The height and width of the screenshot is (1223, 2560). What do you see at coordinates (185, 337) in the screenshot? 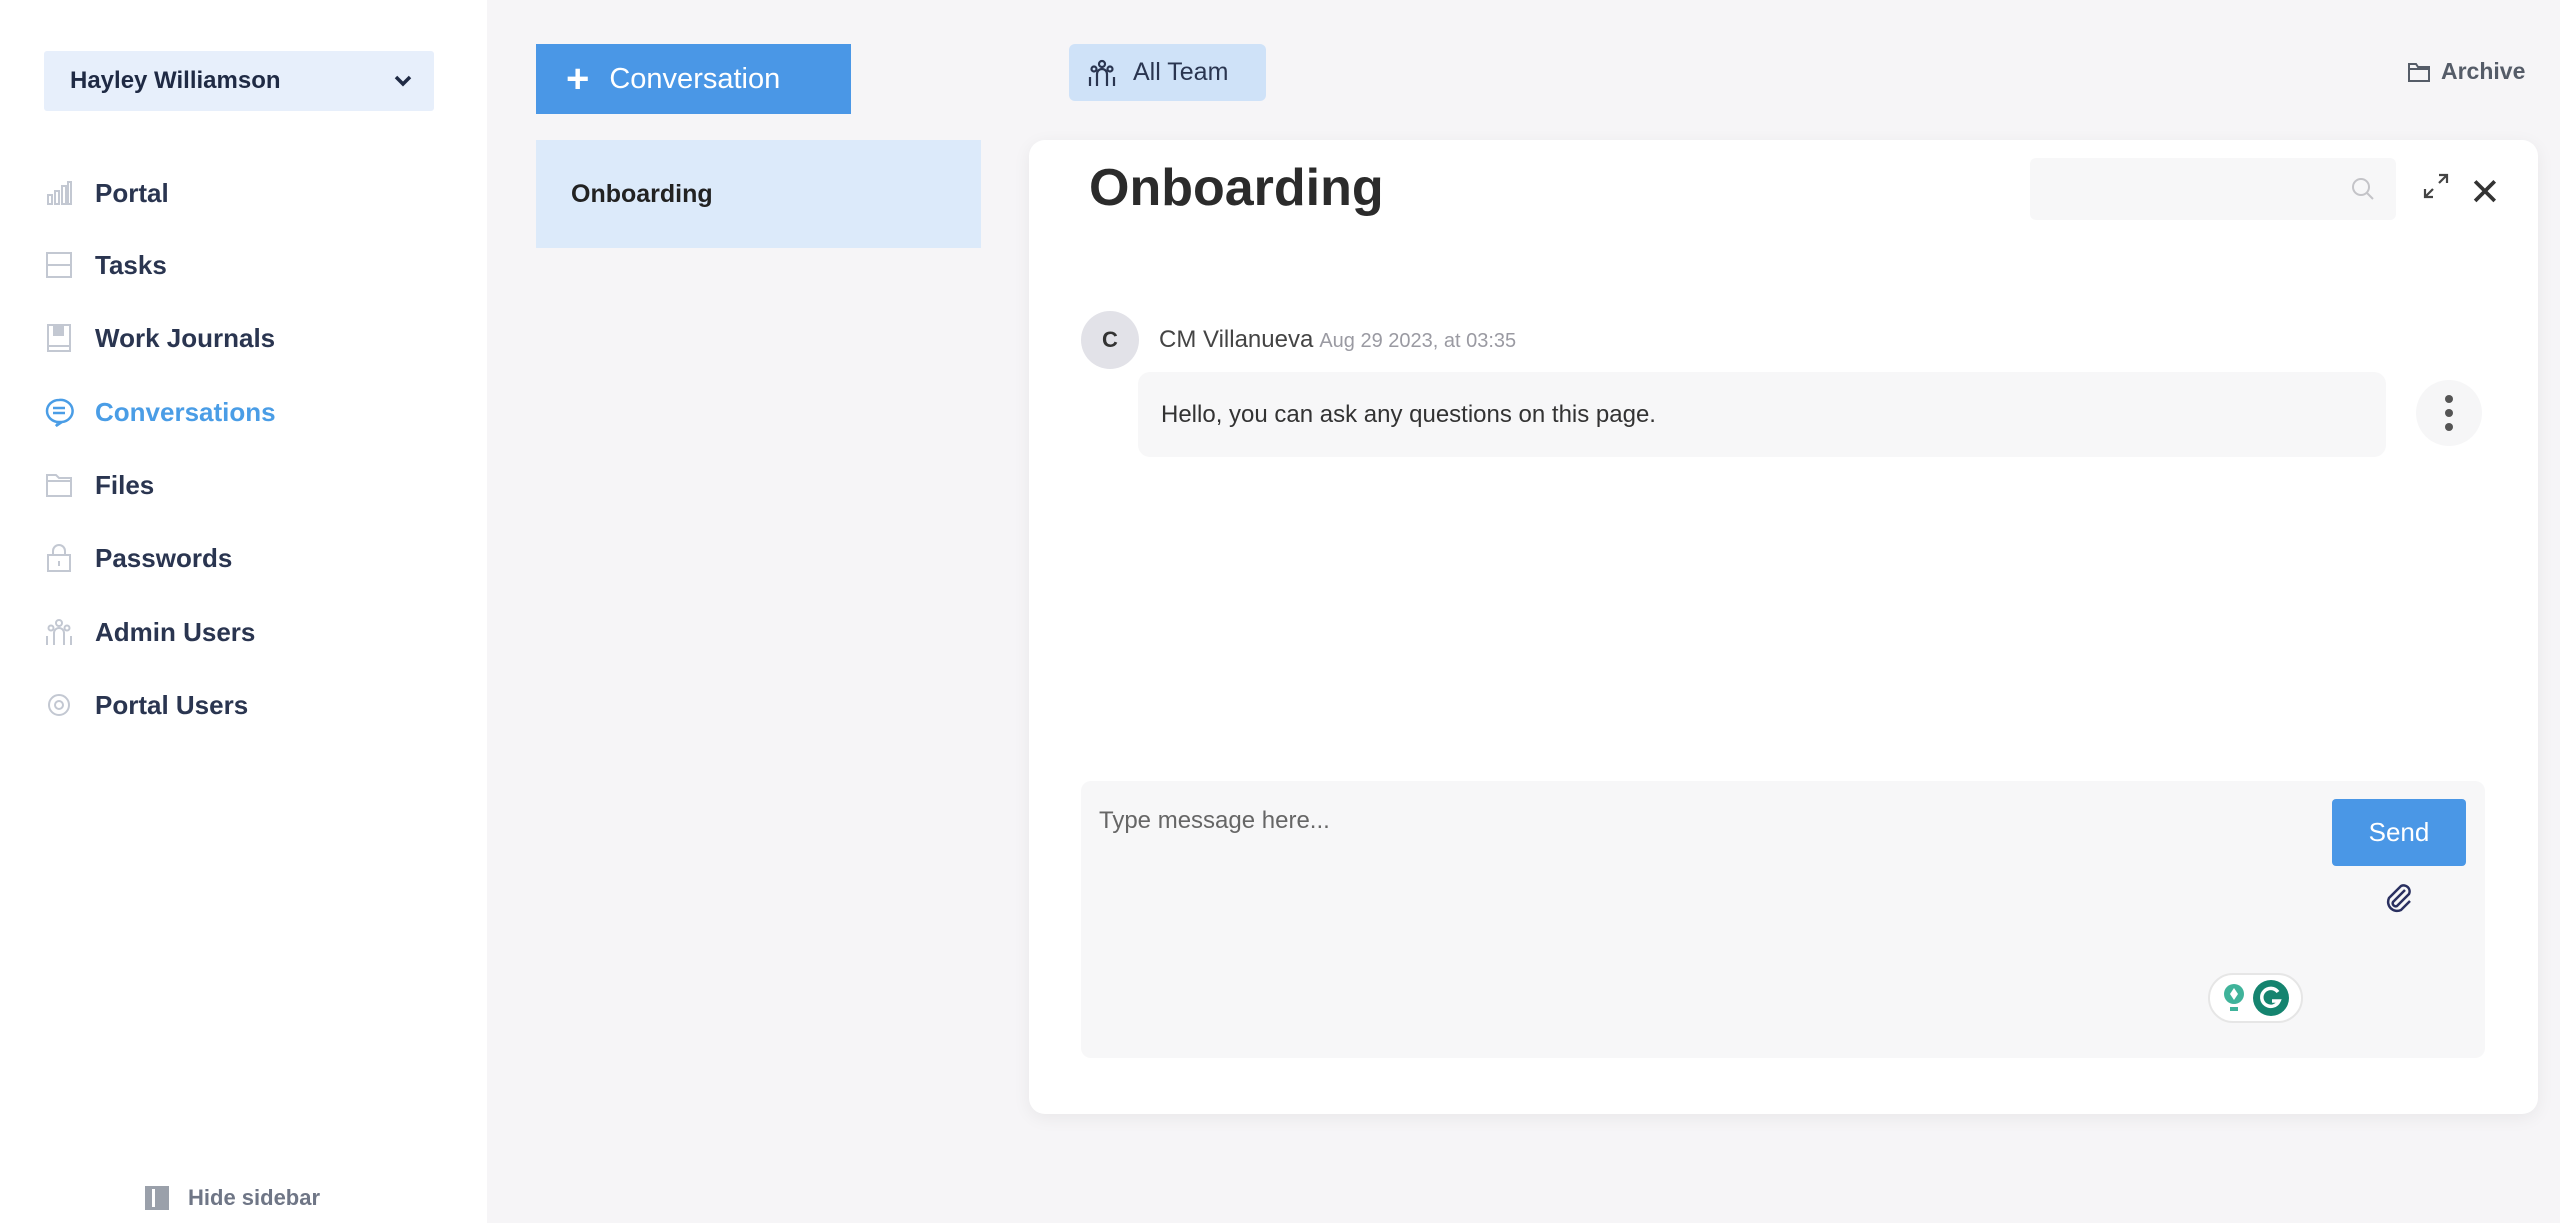
I see `sidebar-item-label: Work Journals` at bounding box center [185, 337].